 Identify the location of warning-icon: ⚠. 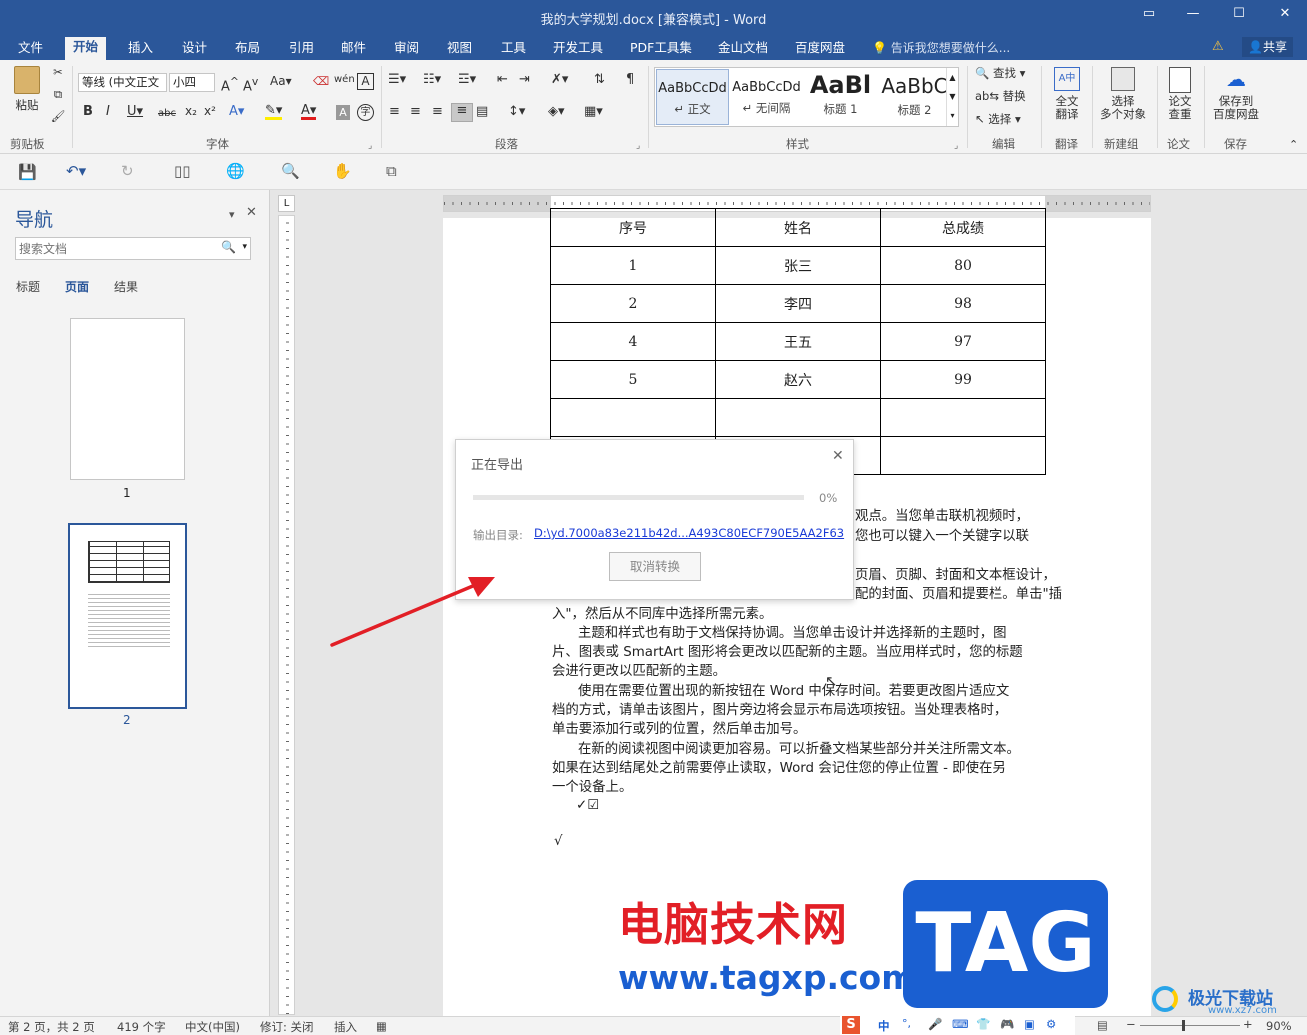
(1218, 46).